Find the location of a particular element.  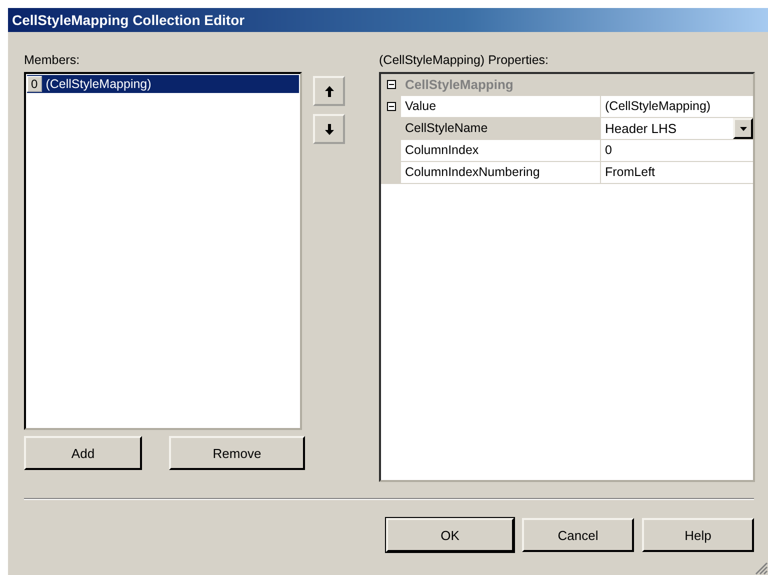

dialog-button: OK is located at coordinates (450, 535).